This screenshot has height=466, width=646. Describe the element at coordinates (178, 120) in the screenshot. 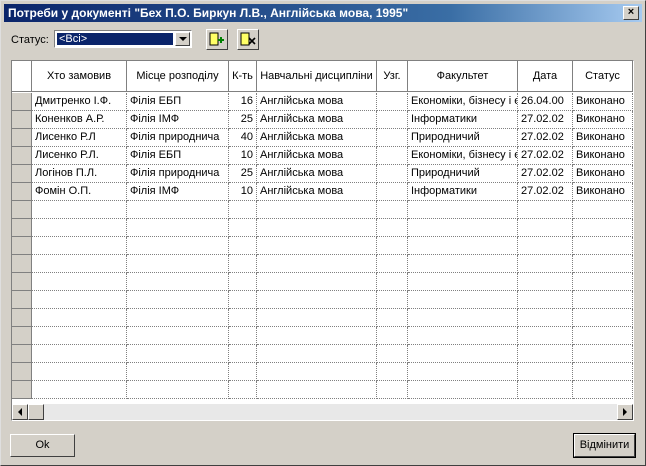

I see `cell-place: Філія ІМФ` at that location.